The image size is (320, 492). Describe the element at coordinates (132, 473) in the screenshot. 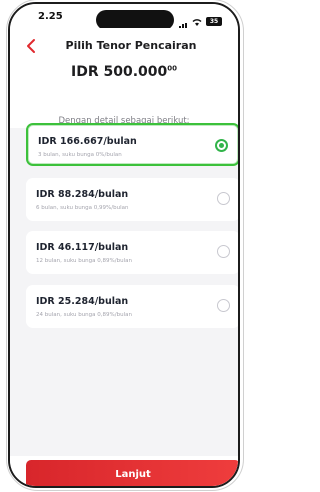

I see `continue-button: Lanjut` at that location.